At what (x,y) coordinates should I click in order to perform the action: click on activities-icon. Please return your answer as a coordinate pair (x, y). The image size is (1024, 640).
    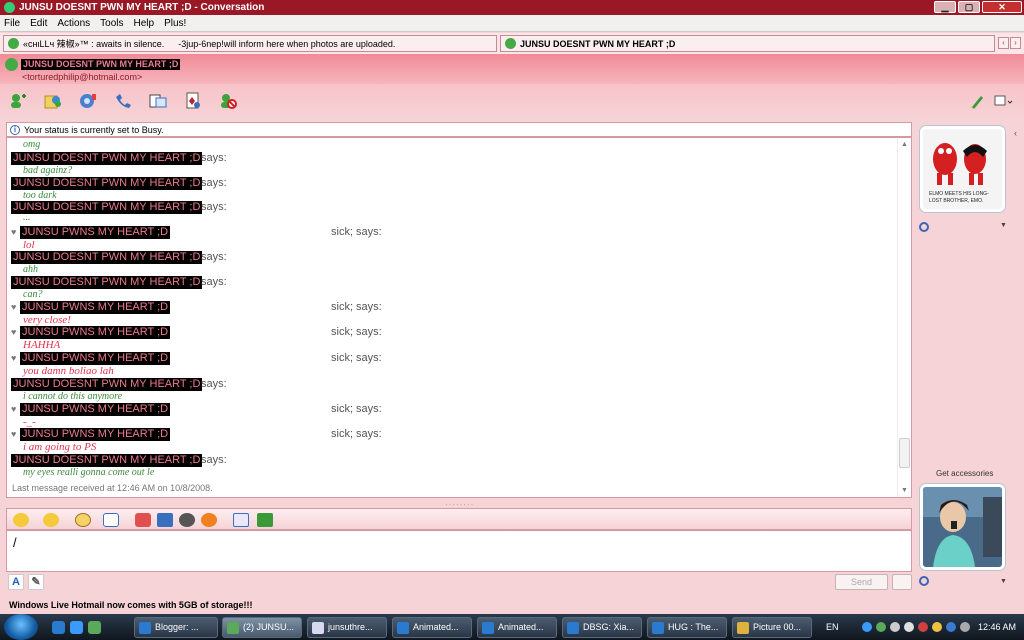
    Looking at the image, I should click on (158, 101).